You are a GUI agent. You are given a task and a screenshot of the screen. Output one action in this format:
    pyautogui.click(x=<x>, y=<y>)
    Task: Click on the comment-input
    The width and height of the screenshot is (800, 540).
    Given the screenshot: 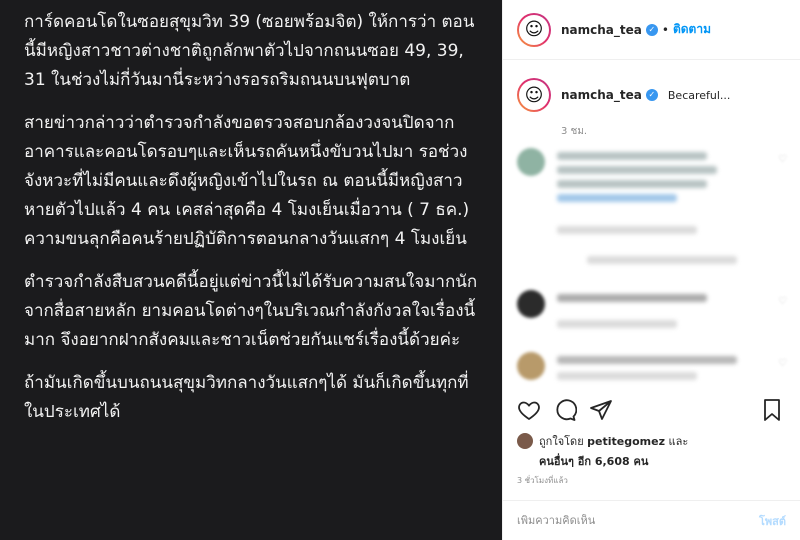 What is the action you would take?
    pyautogui.click(x=638, y=520)
    